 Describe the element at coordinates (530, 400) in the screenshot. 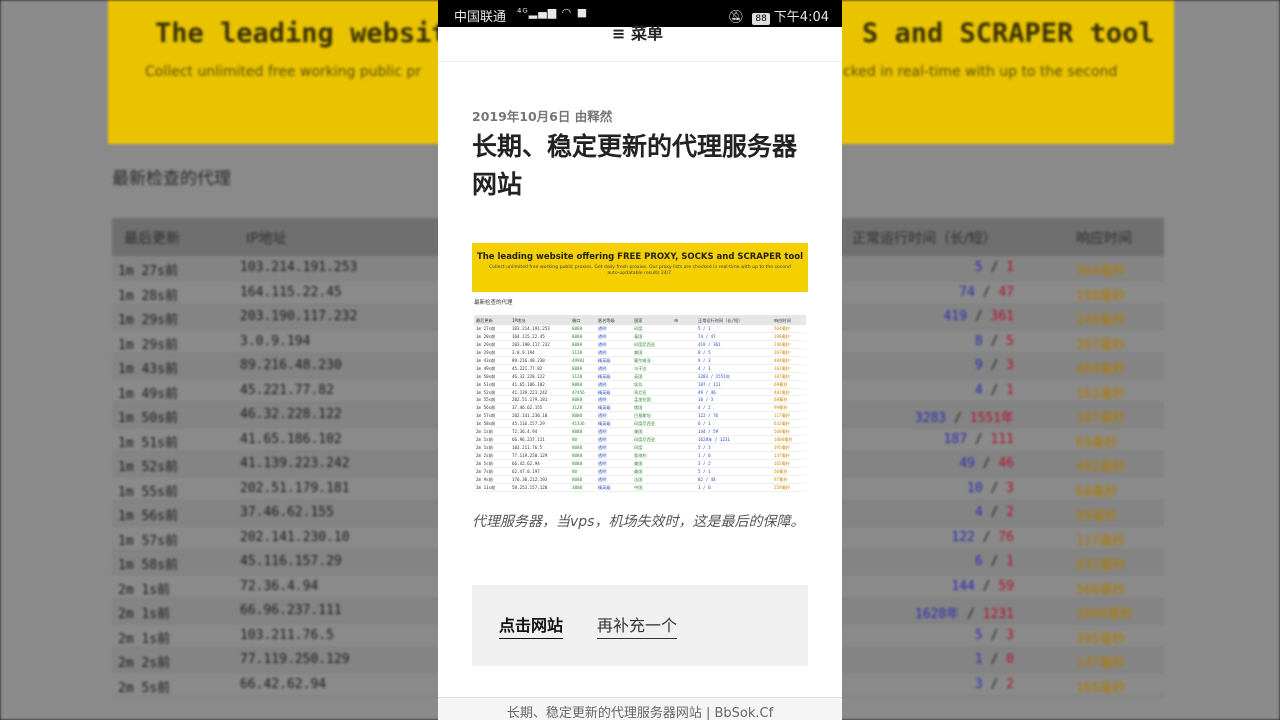

I see `screenshot-cell: 202.51.179.181` at that location.